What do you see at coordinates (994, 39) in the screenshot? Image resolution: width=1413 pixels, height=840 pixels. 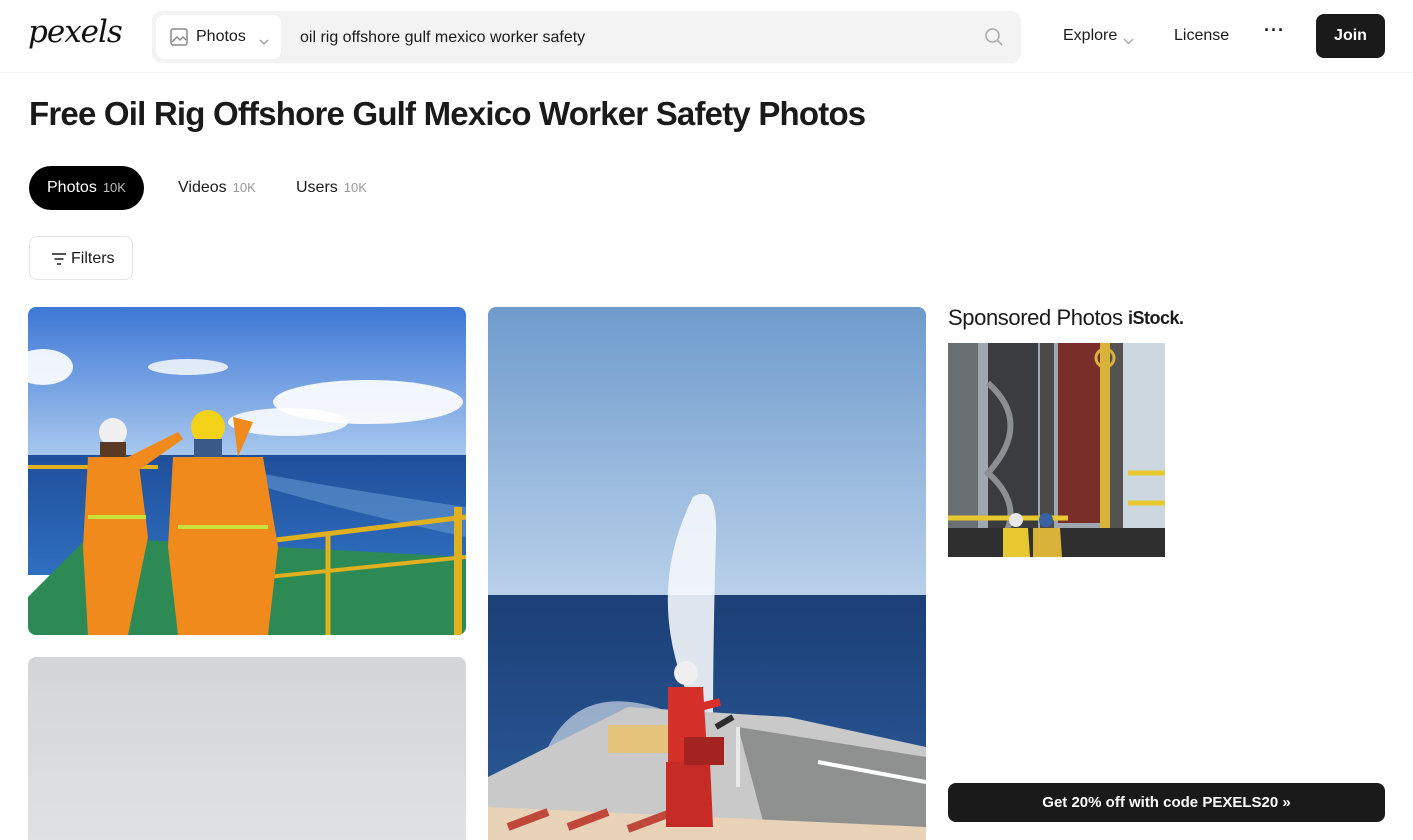 I see `search-icon` at bounding box center [994, 39].